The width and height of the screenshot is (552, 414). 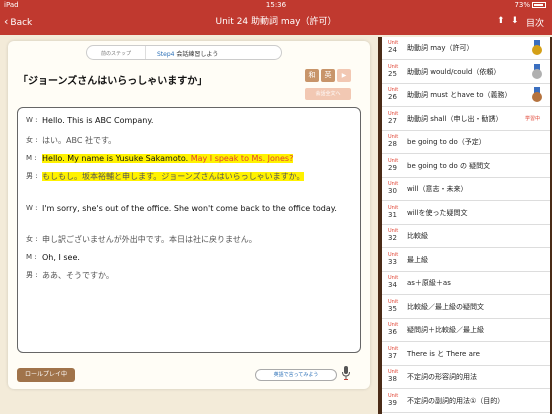 What do you see at coordinates (449, 165) in the screenshot?
I see `unit-title: be going to do の 疑問文` at bounding box center [449, 165].